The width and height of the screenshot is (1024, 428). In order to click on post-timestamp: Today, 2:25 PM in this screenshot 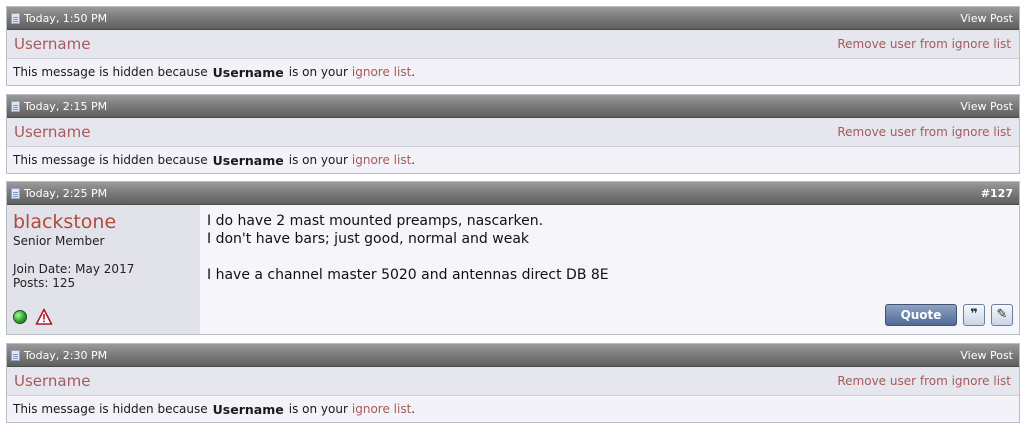, I will do `click(66, 193)`.